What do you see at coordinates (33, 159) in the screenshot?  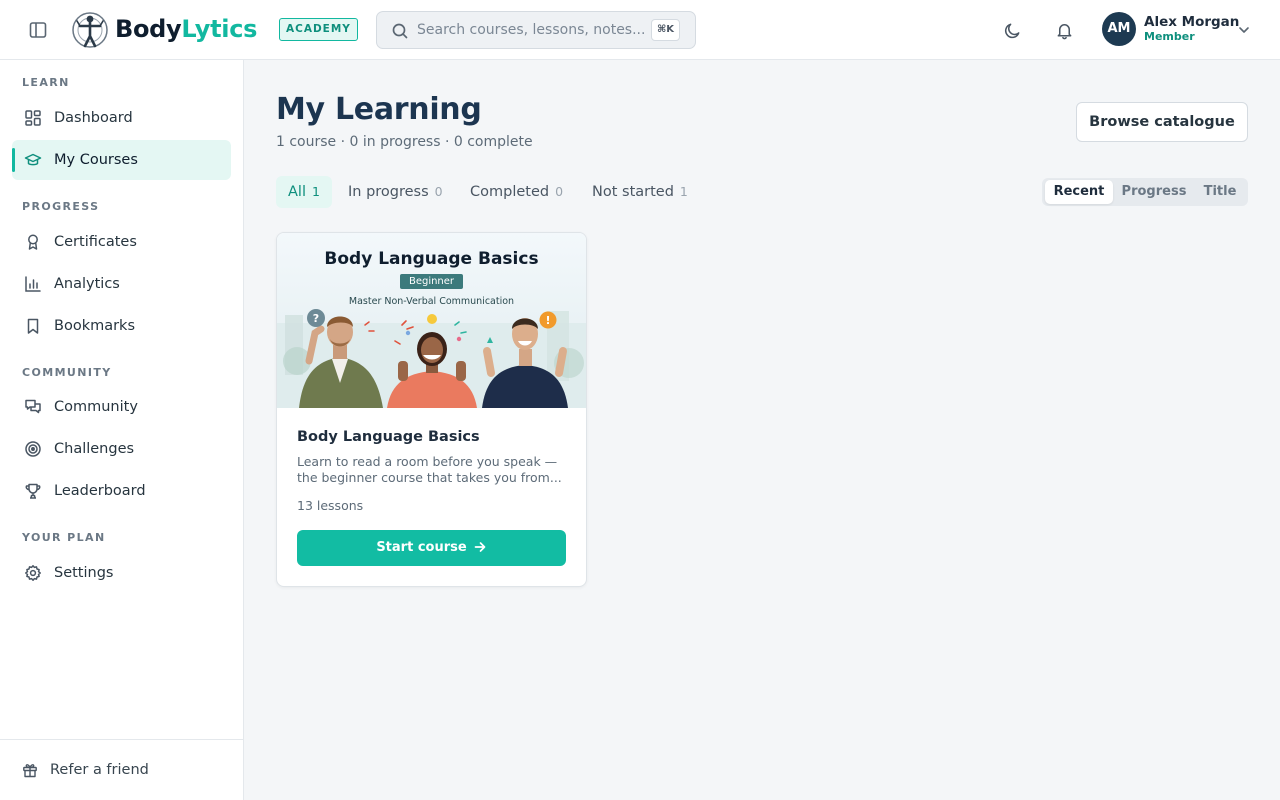 I see `graduation-cap-icon` at bounding box center [33, 159].